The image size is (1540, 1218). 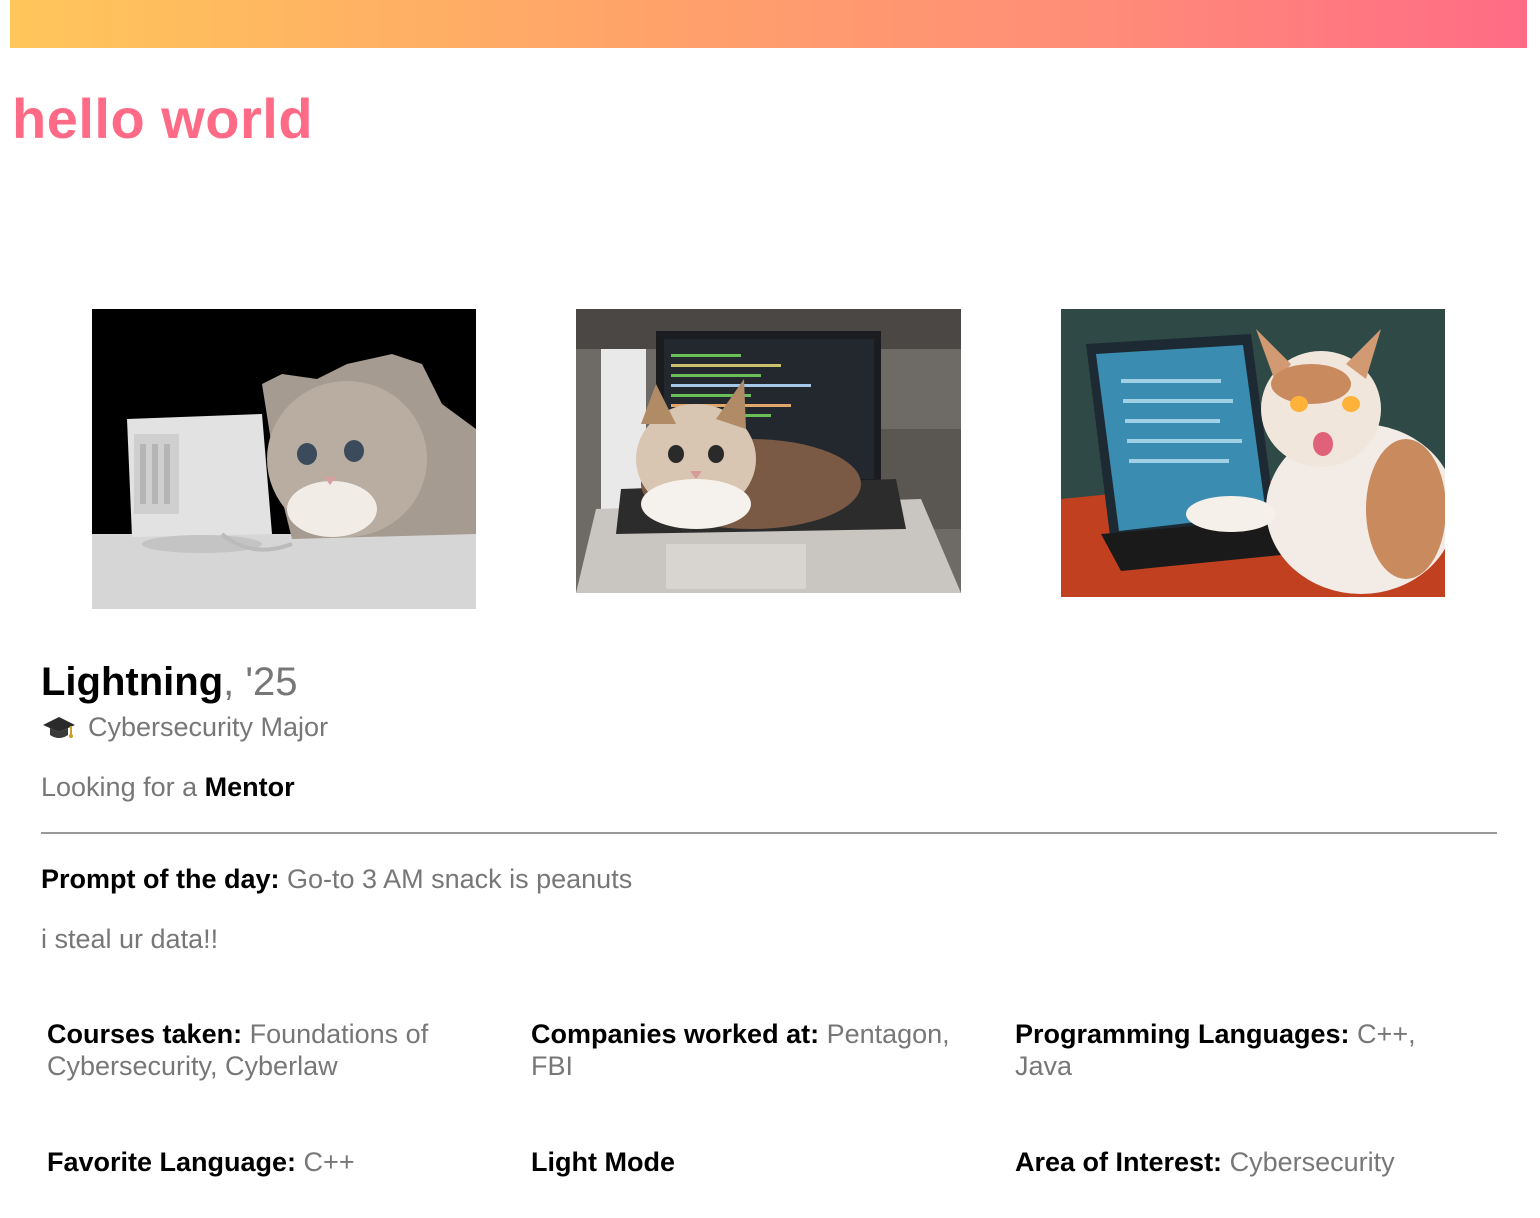 I want to click on detail-label: Favorite Language:, so click(x=172, y=1162).